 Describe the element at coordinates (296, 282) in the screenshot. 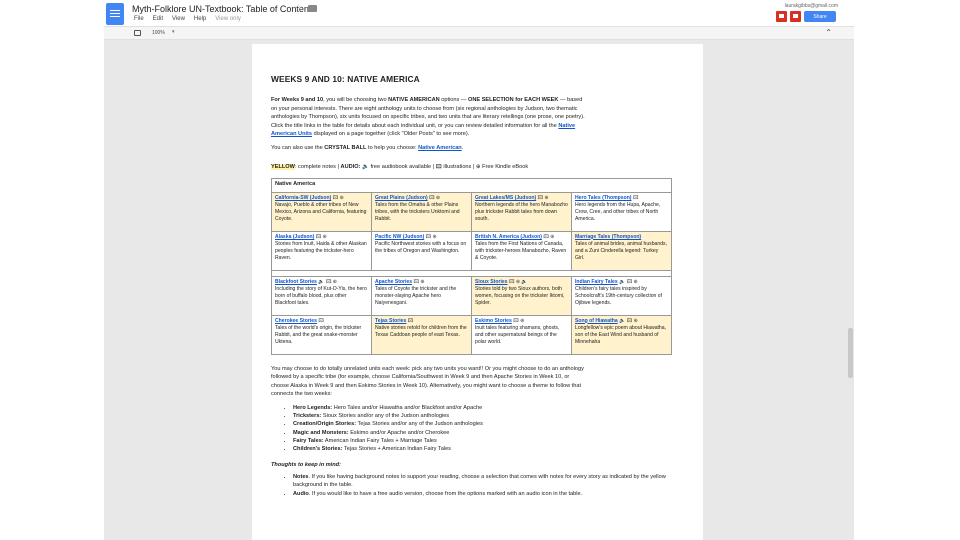

I see `unit-title-link: Blackfoot Stories` at that location.